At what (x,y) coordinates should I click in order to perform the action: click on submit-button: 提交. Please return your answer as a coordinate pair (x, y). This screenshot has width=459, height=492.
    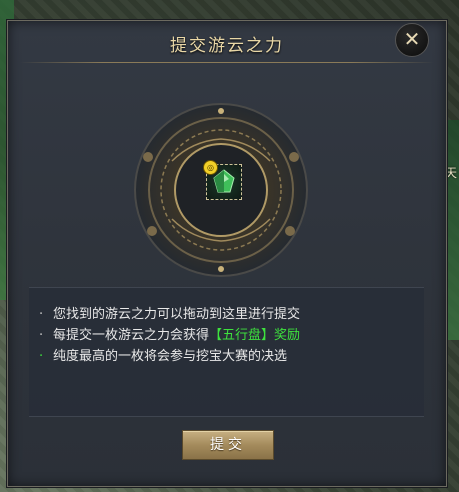
    Looking at the image, I should click on (228, 445).